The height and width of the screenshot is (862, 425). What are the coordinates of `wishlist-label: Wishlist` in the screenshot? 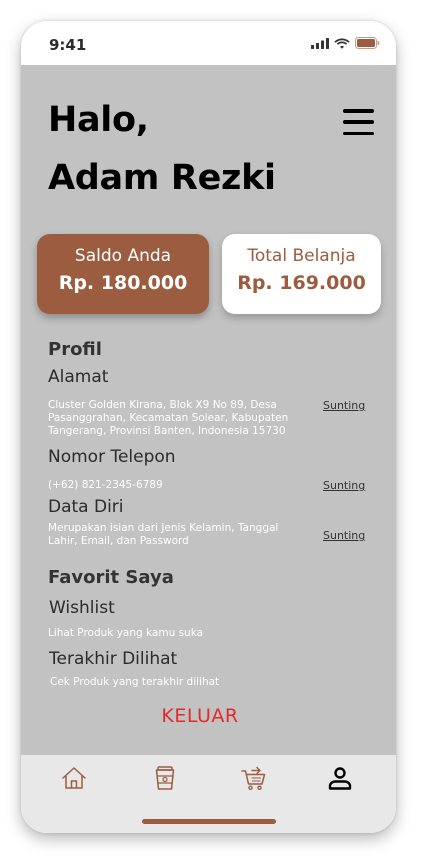 It's located at (82, 608).